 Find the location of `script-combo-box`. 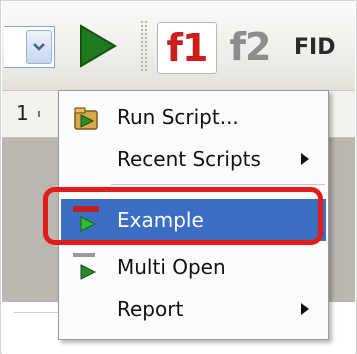

script-combo-box is located at coordinates (29, 47).